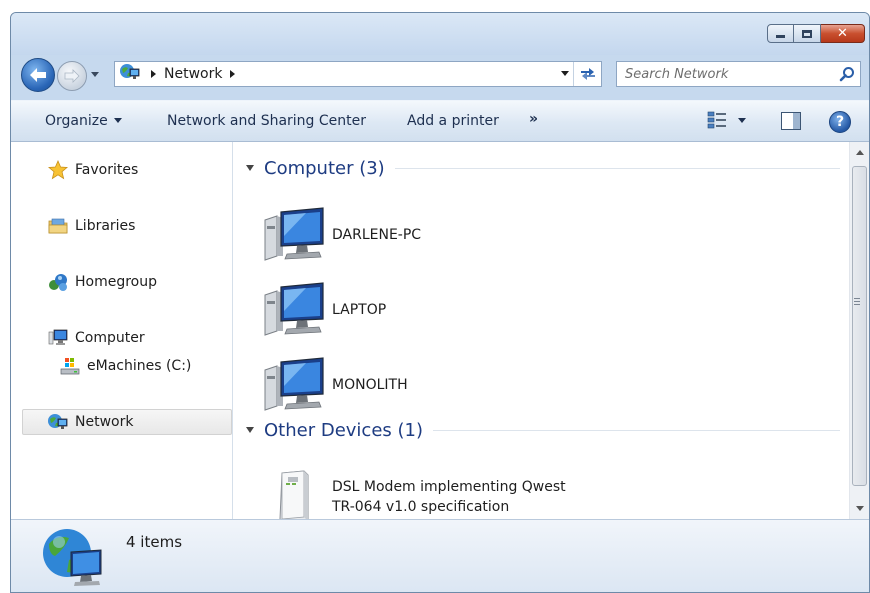 The width and height of the screenshot is (870, 593). What do you see at coordinates (73, 226) in the screenshot?
I see `nav-item-libraries: Libraries` at bounding box center [73, 226].